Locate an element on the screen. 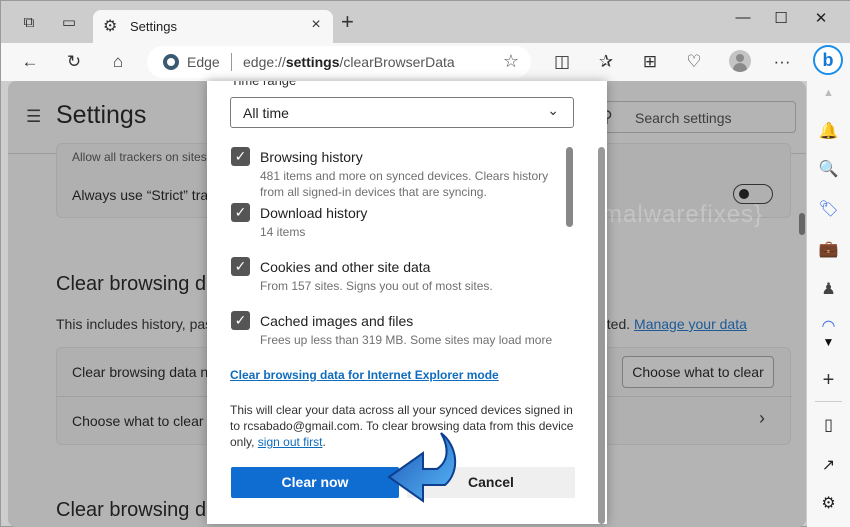 The width and height of the screenshot is (850, 527). refresh-icon: ↻ is located at coordinates (74, 62).